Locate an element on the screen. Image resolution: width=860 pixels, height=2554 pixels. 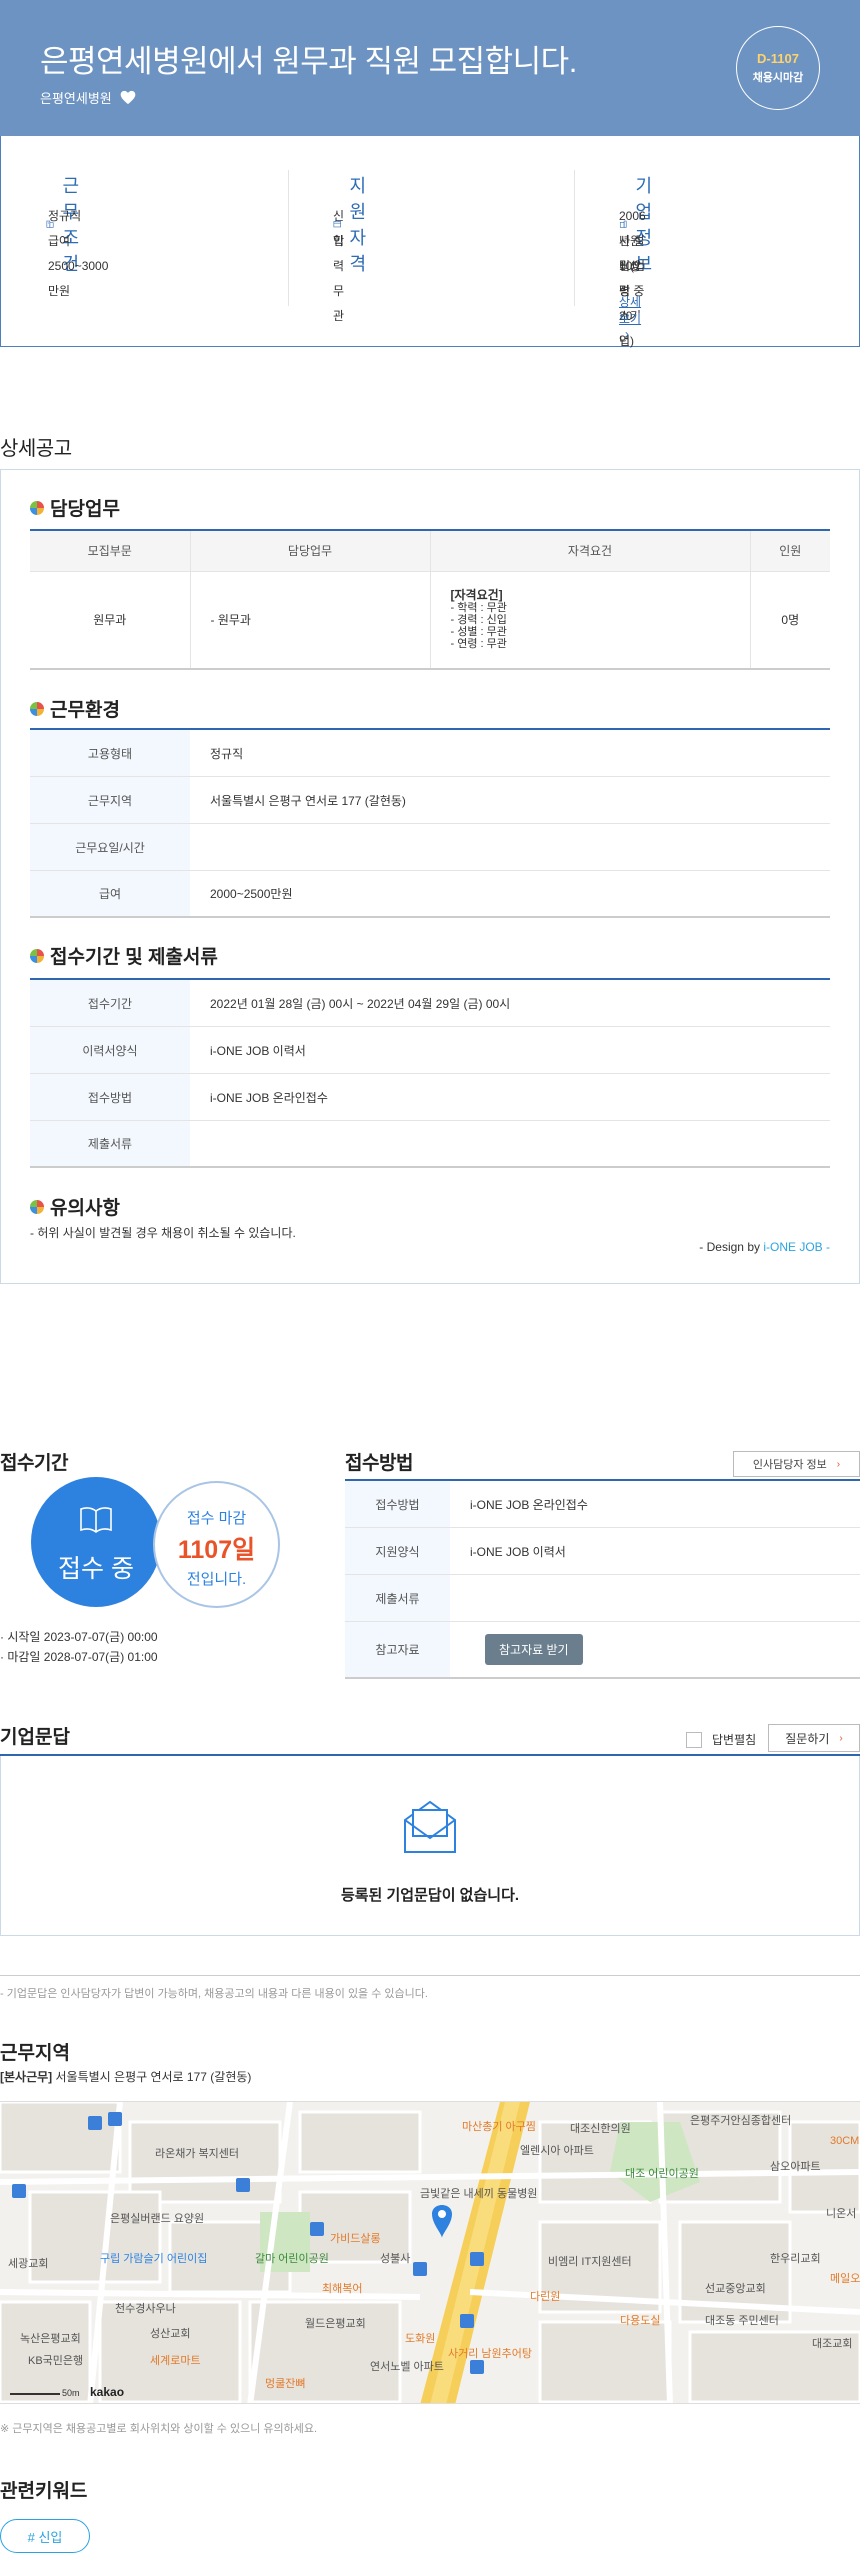
duty-task: - 원무과 is located at coordinates (310, 620).